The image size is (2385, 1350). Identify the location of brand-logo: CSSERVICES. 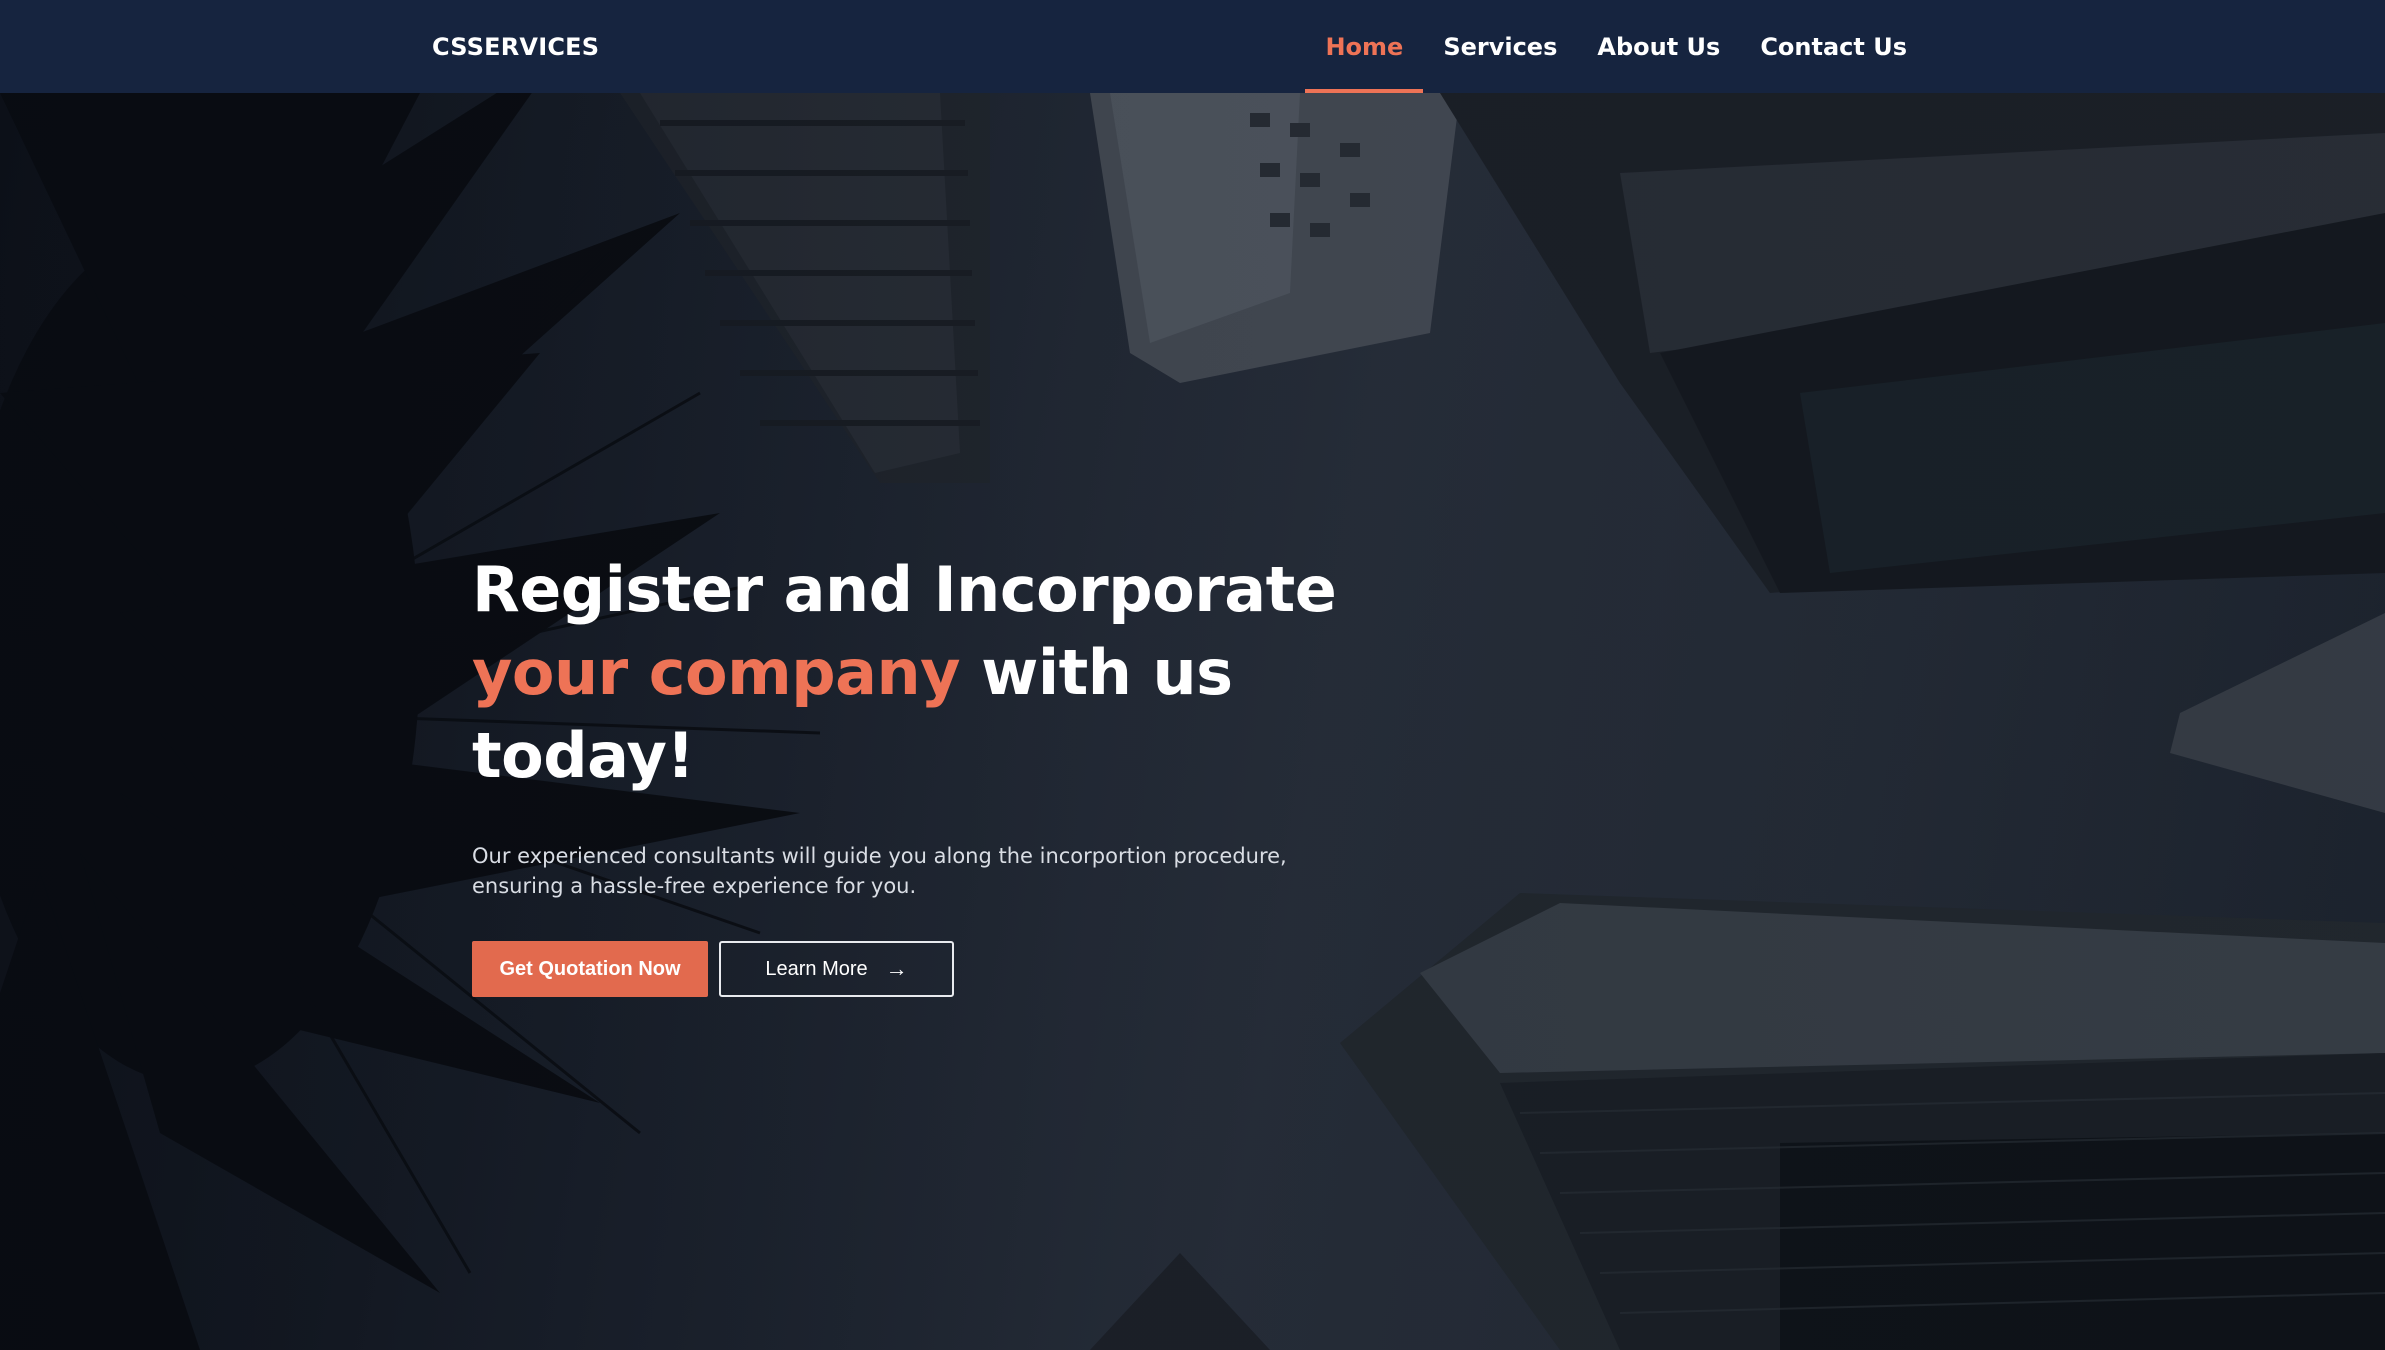
(515, 46).